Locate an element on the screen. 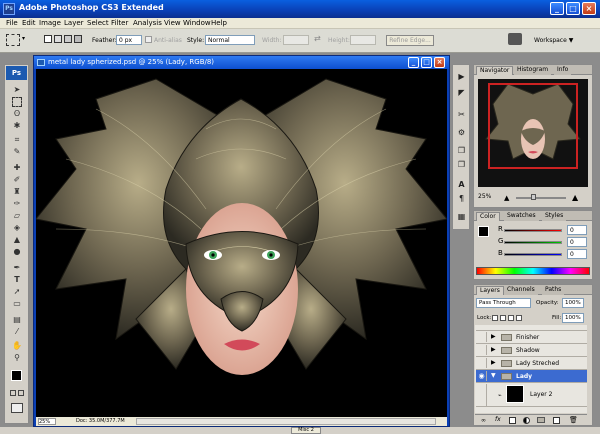 This screenshot has height=434, width=600. menu-filter: Filter is located at coordinates (119, 23).